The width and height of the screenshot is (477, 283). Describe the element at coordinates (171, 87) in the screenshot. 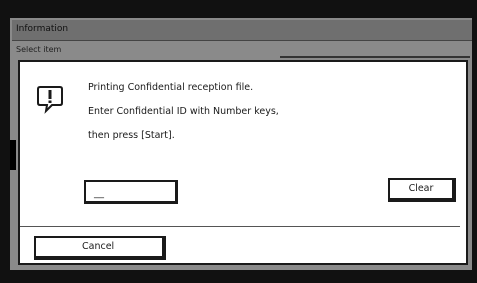

I see `message-line-1: Printing Confidential reception file.` at that location.